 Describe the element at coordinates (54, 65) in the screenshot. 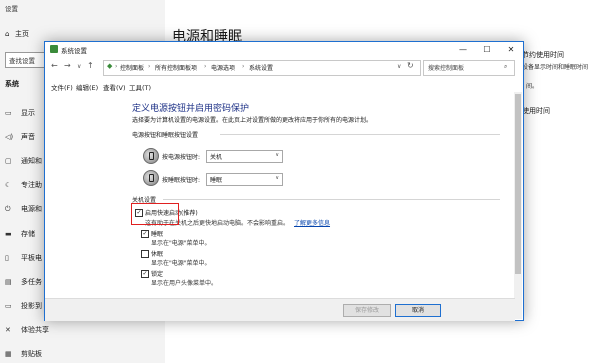

I see `back-icon: ←` at that location.